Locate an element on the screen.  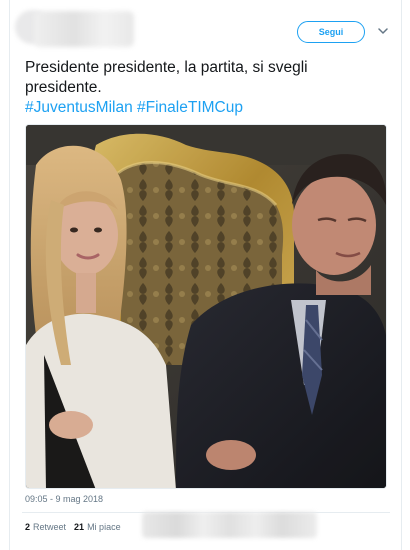
hashtag-list: #JuventusMilan #FinaleTIMCup is located at coordinates (207, 108).